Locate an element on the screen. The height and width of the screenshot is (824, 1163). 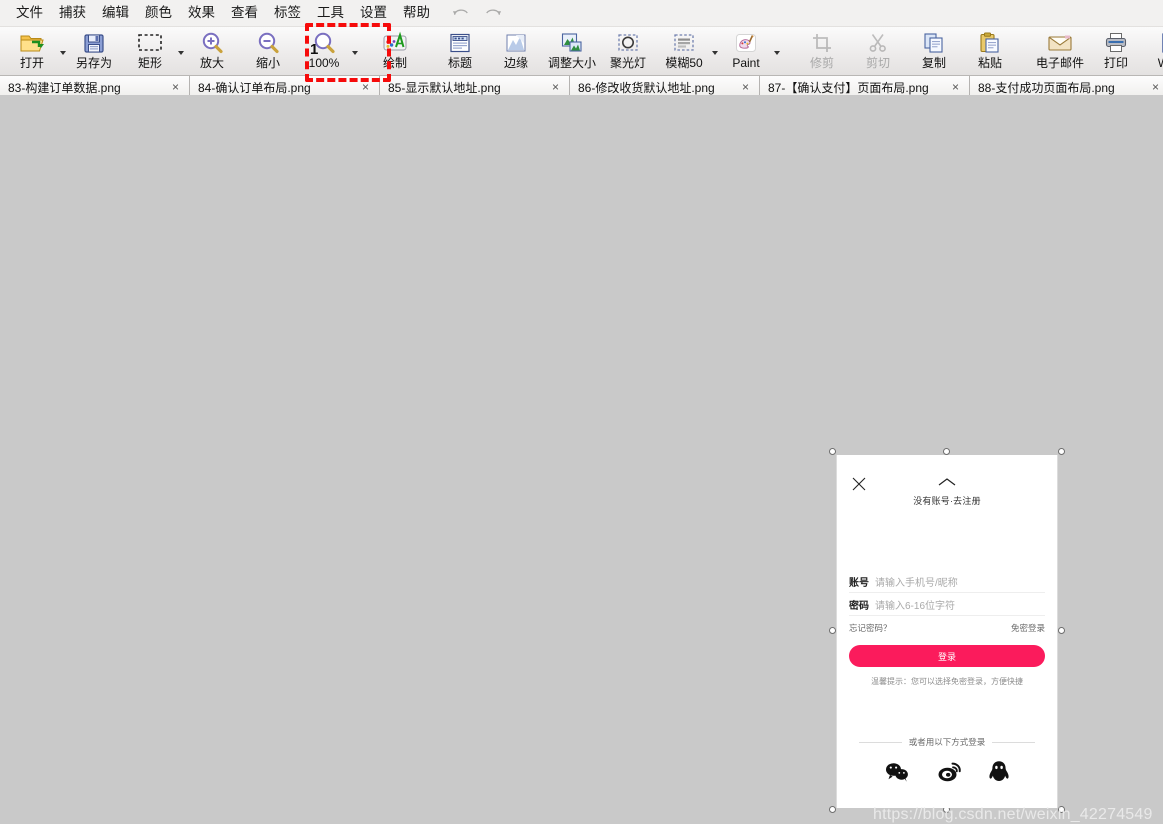
undo-arrow-icon is located at coordinates (461, 13).